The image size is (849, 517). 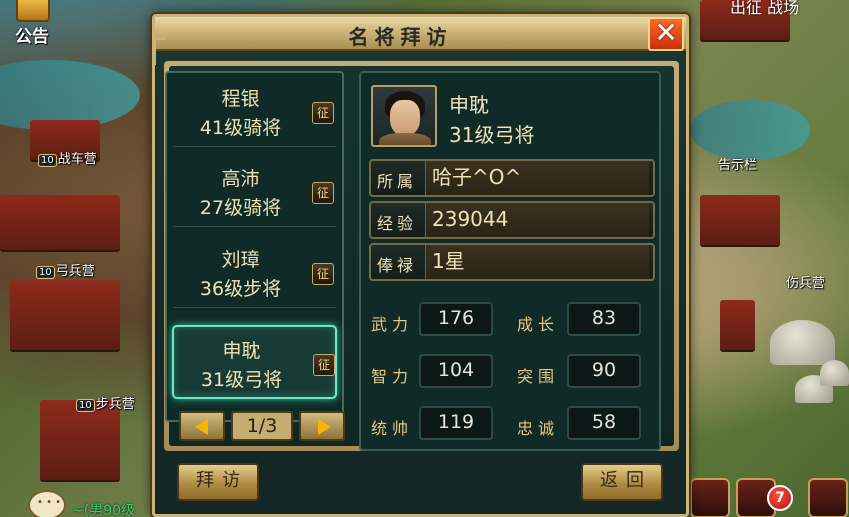 What do you see at coordinates (254, 272) in the screenshot?
I see `general-list-item: 刘璋 36级步将 征` at bounding box center [254, 272].